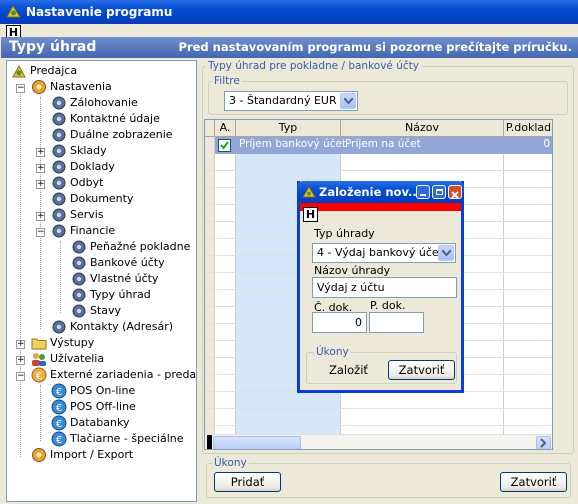  What do you see at coordinates (384, 287) in the screenshot?
I see `nazov-uhrady-input: Výdaj z účtu` at bounding box center [384, 287].